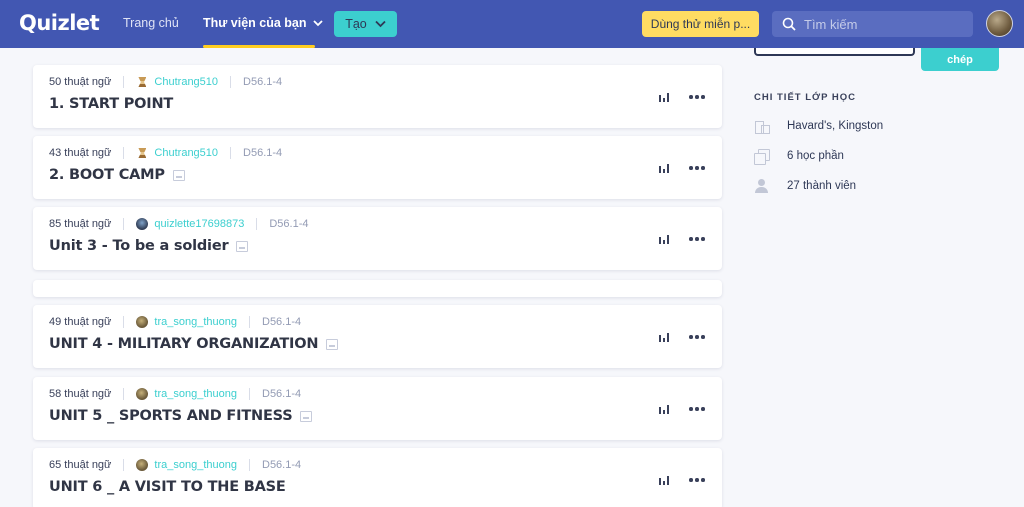 The height and width of the screenshot is (507, 1024). I want to click on term-count: 50 thuật ngữ, so click(80, 82).